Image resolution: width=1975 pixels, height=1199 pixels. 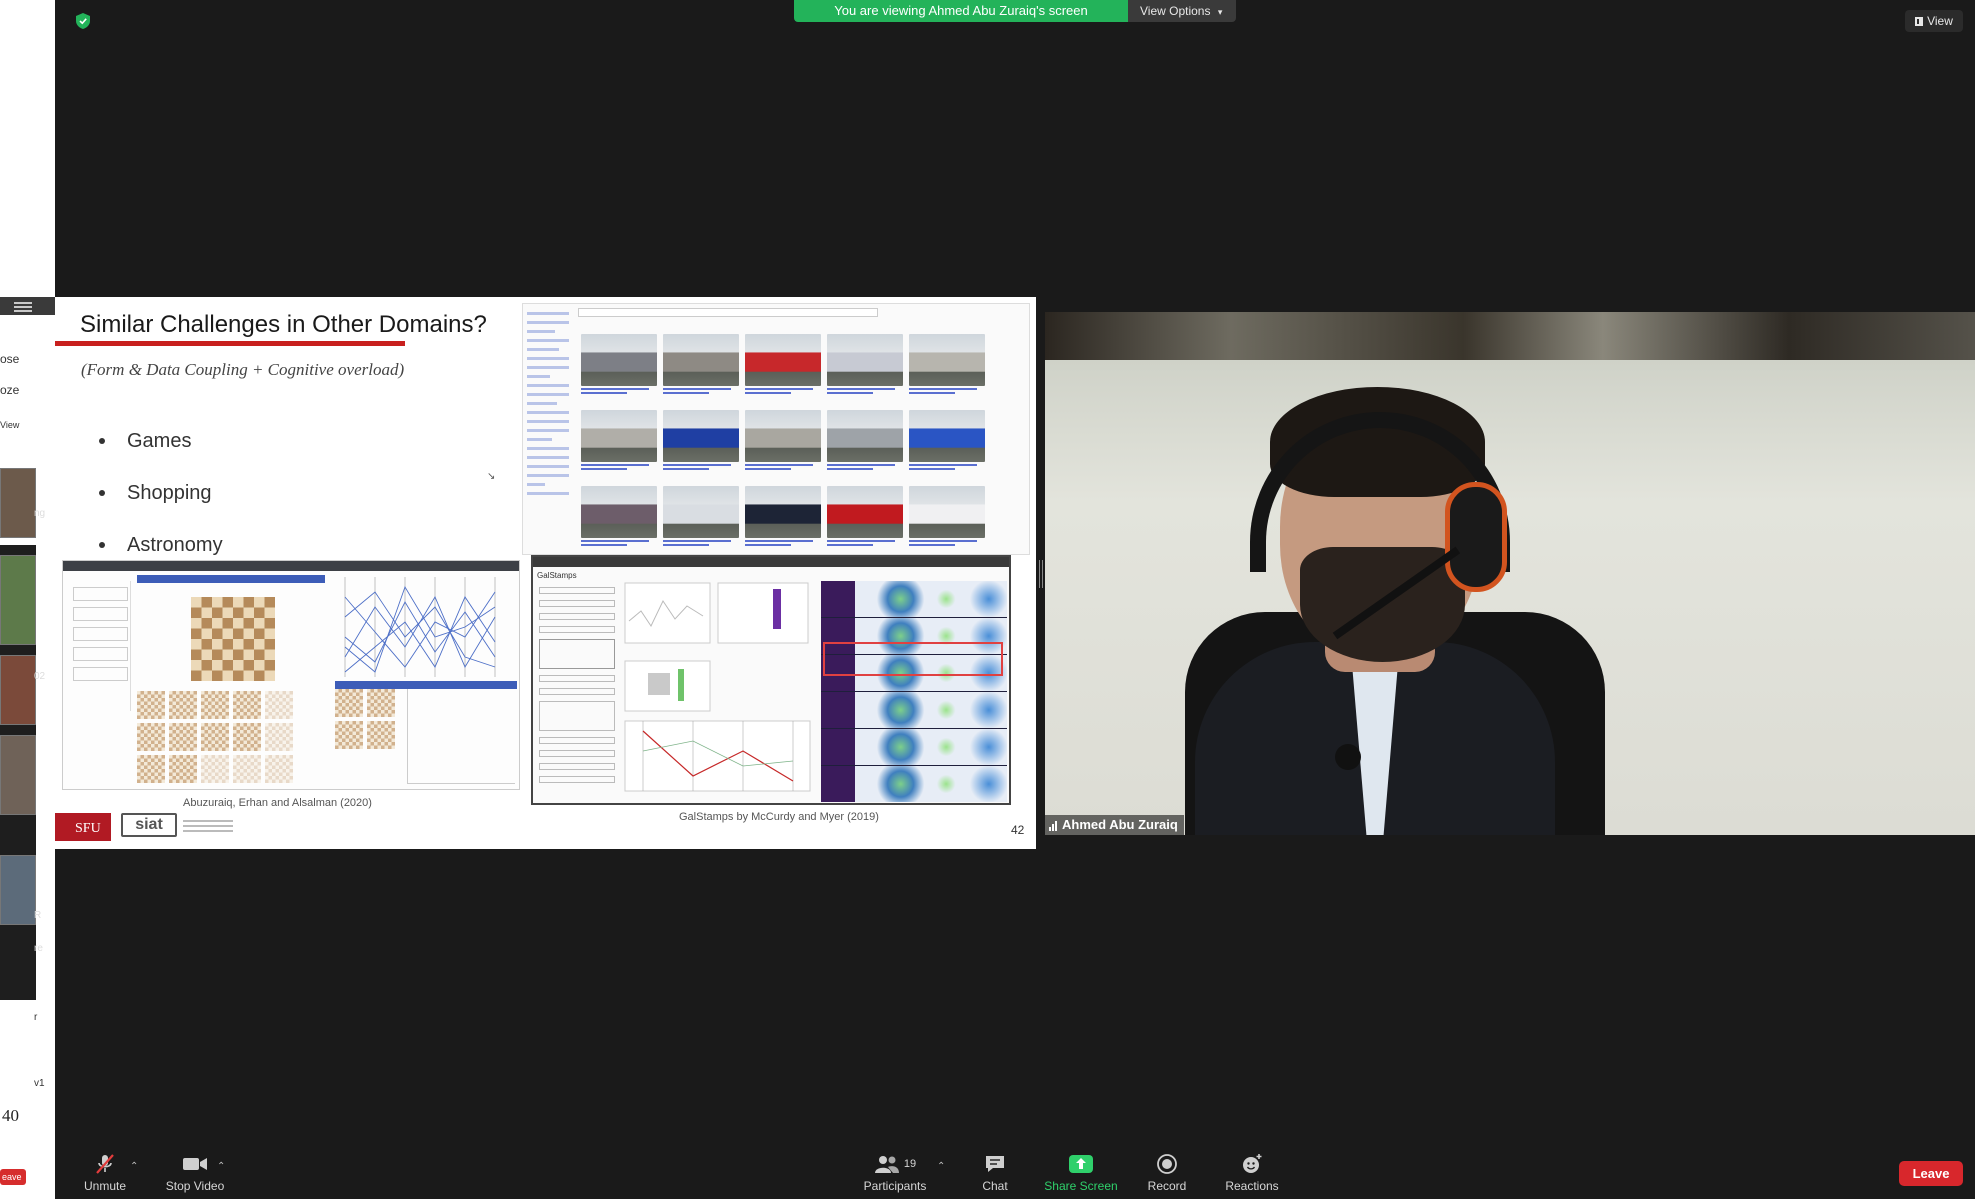 I want to click on bullet-text: Games, so click(x=159, y=440).